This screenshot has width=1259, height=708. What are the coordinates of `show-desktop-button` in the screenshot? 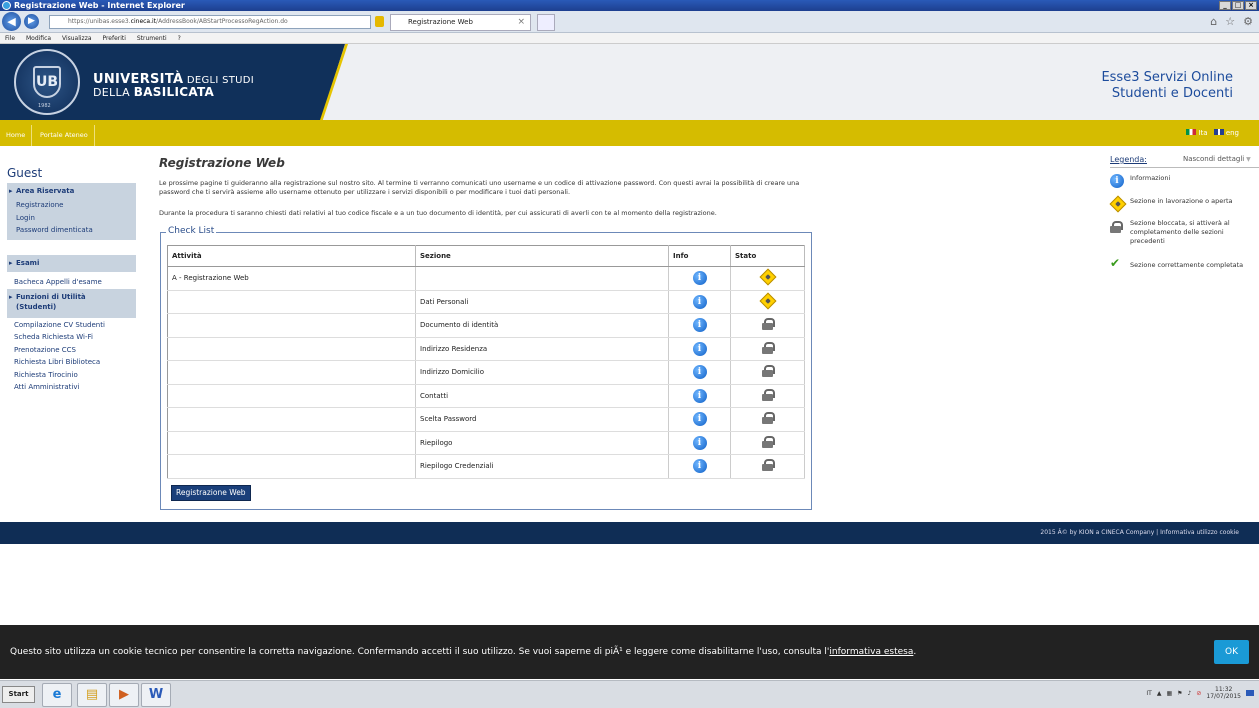 It's located at (1250, 693).